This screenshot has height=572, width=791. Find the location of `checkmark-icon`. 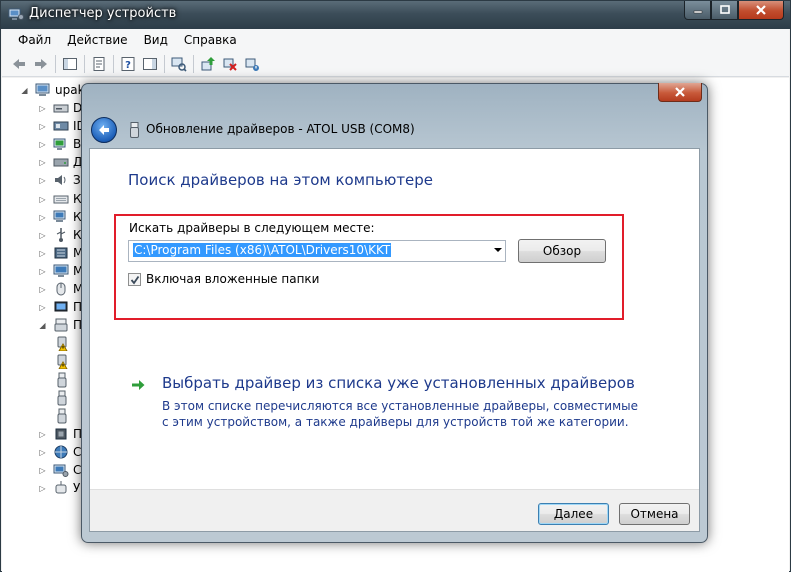

checkmark-icon is located at coordinates (134, 279).